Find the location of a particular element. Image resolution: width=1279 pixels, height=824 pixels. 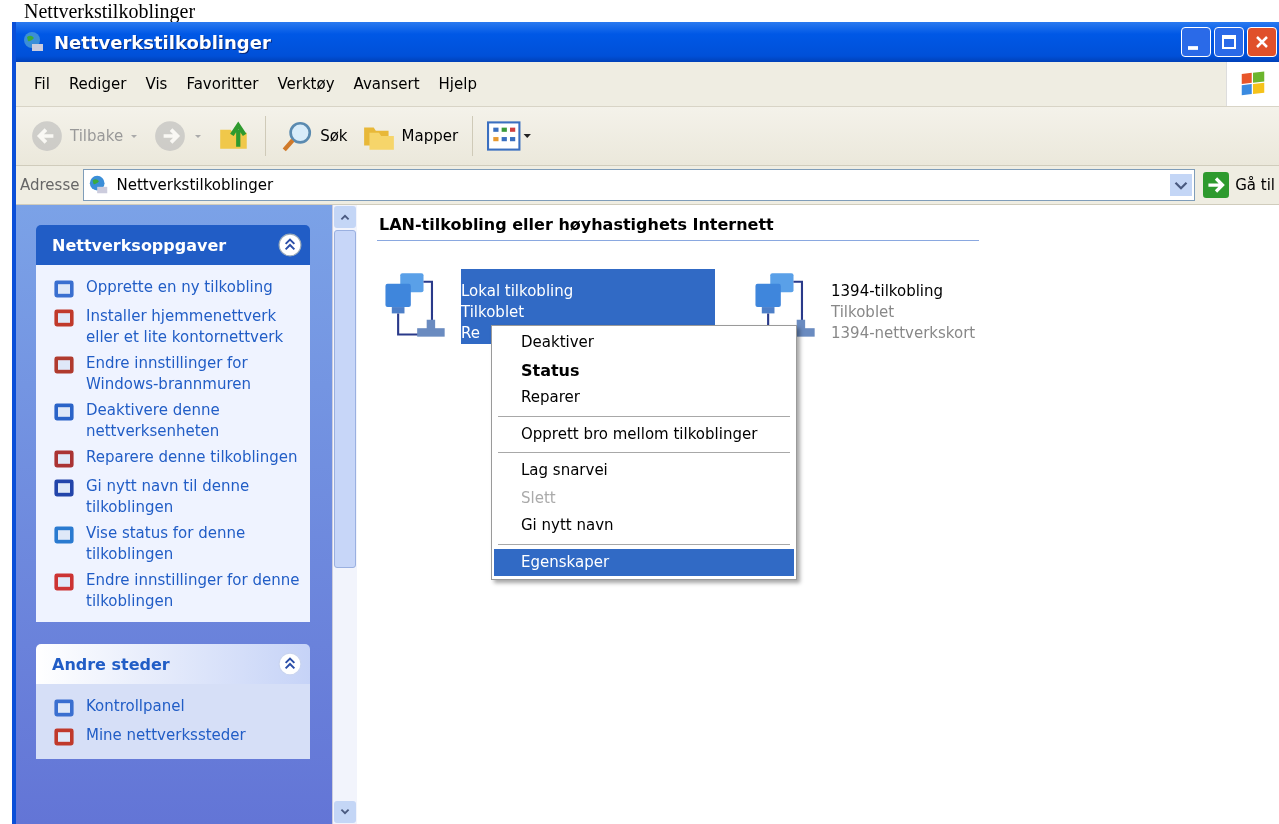

search-button: Søk is located at coordinates (314, 136).